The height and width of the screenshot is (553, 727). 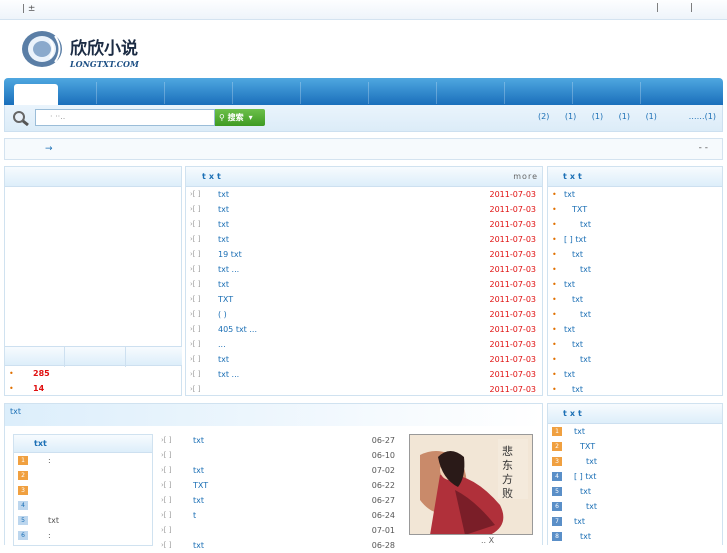 I want to click on list-item: ›[ ]... 2011-07-03, so click(x=364, y=344).